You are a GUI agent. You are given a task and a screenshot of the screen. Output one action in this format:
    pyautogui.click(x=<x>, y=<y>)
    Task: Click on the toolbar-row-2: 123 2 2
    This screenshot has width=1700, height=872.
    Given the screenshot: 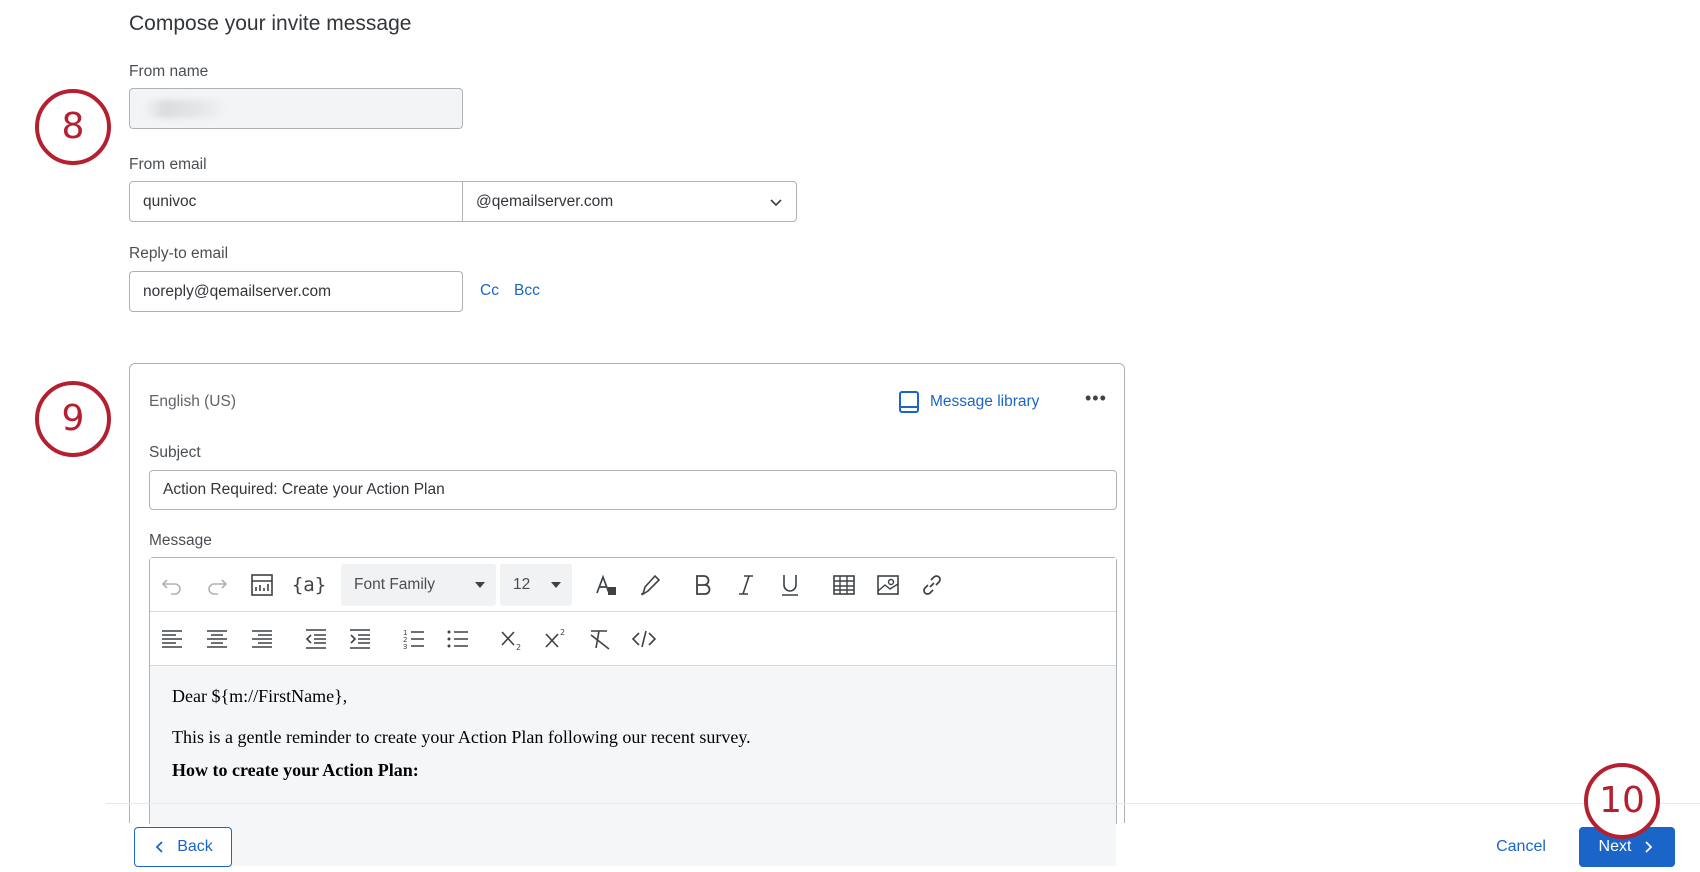 What is the action you would take?
    pyautogui.click(x=633, y=639)
    